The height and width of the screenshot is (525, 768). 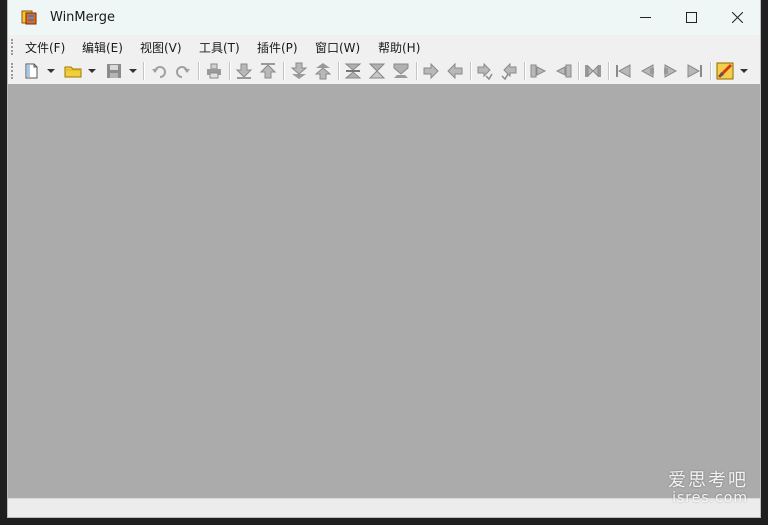 I want to click on print-icon, so click(x=214, y=71).